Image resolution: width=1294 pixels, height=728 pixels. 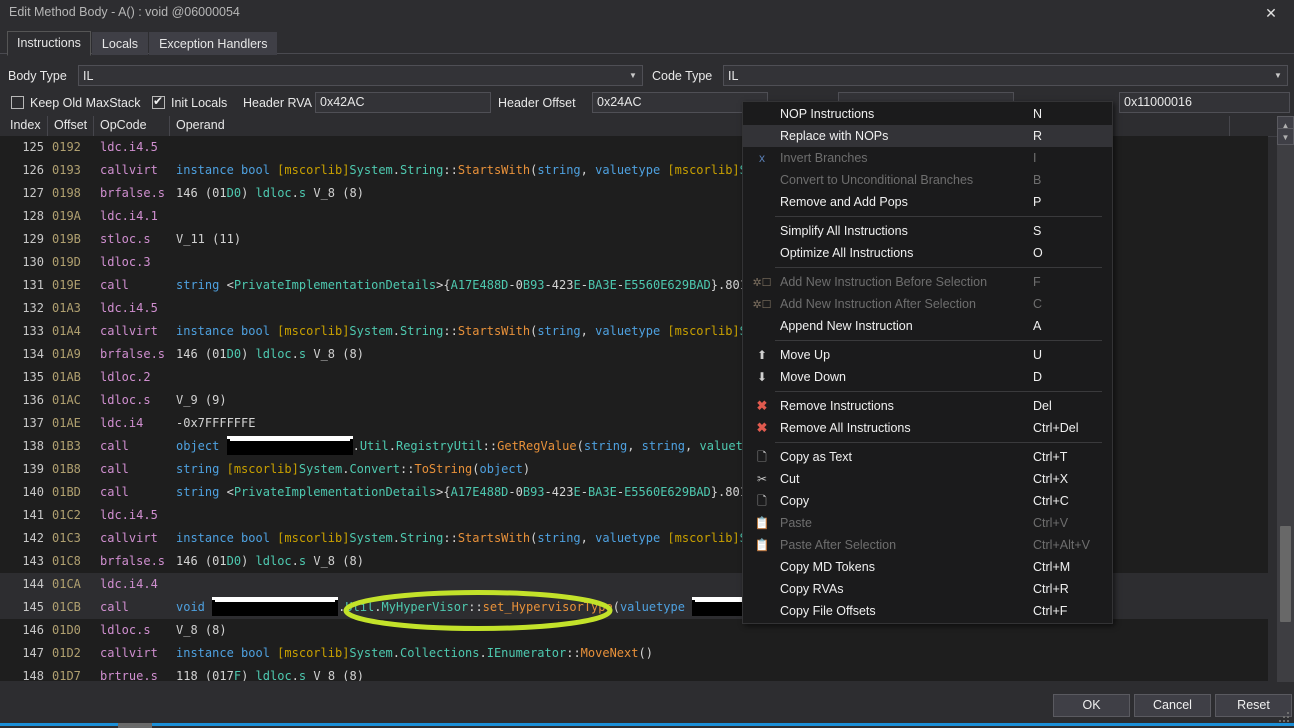 I want to click on column-header-index: Index, so click(x=26, y=126).